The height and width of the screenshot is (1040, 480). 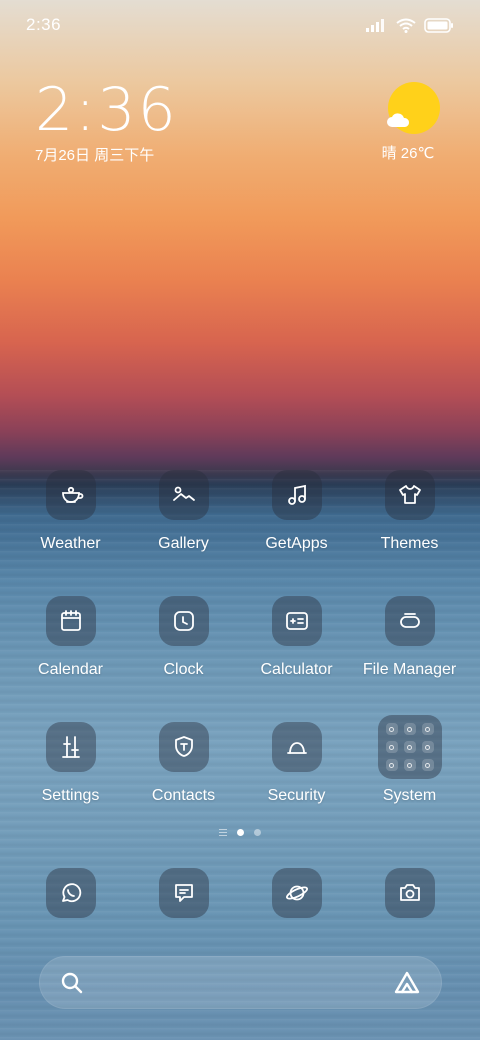 What do you see at coordinates (408, 153) in the screenshot?
I see `weather-condition-temp: 晴 26℃` at bounding box center [408, 153].